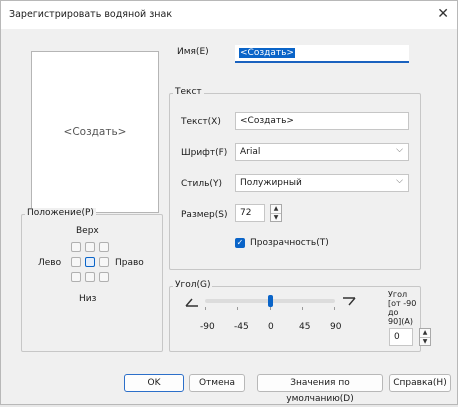 Image resolution: width=458 pixels, height=407 pixels. Describe the element at coordinates (204, 153) in the screenshot. I see `font-label: Шрифт(F)` at that location.